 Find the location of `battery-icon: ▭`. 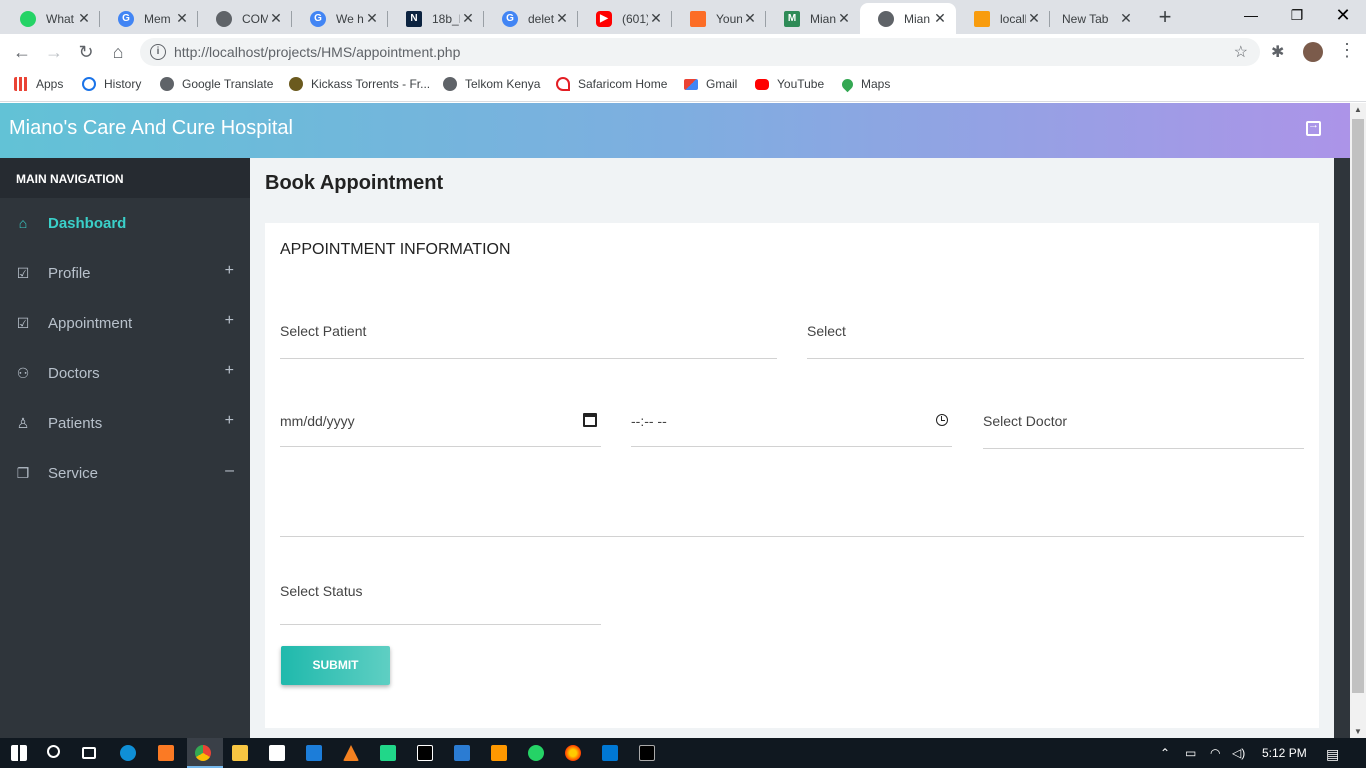

battery-icon: ▭ is located at coordinates (1190, 753).